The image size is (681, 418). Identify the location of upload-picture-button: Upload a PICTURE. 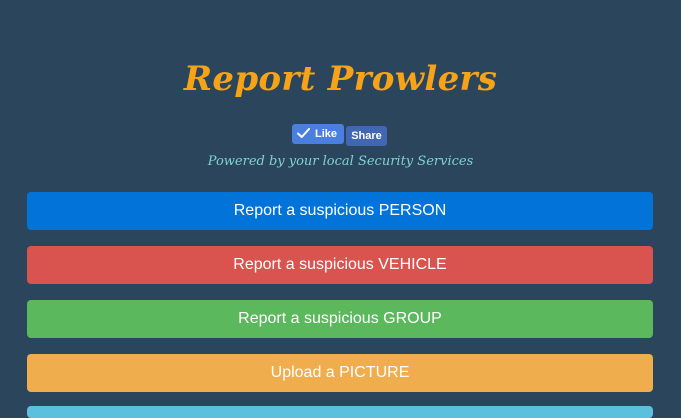
(340, 373).